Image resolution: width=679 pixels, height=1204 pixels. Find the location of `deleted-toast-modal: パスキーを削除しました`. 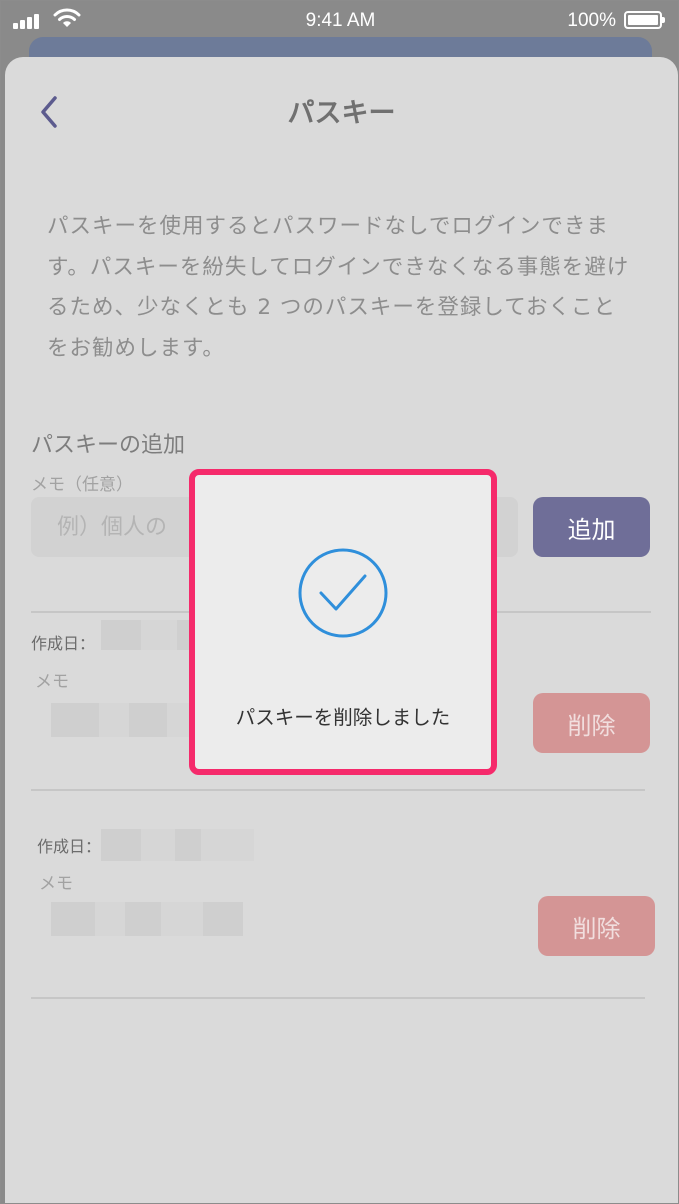

deleted-toast-modal: パスキーを削除しました is located at coordinates (343, 622).